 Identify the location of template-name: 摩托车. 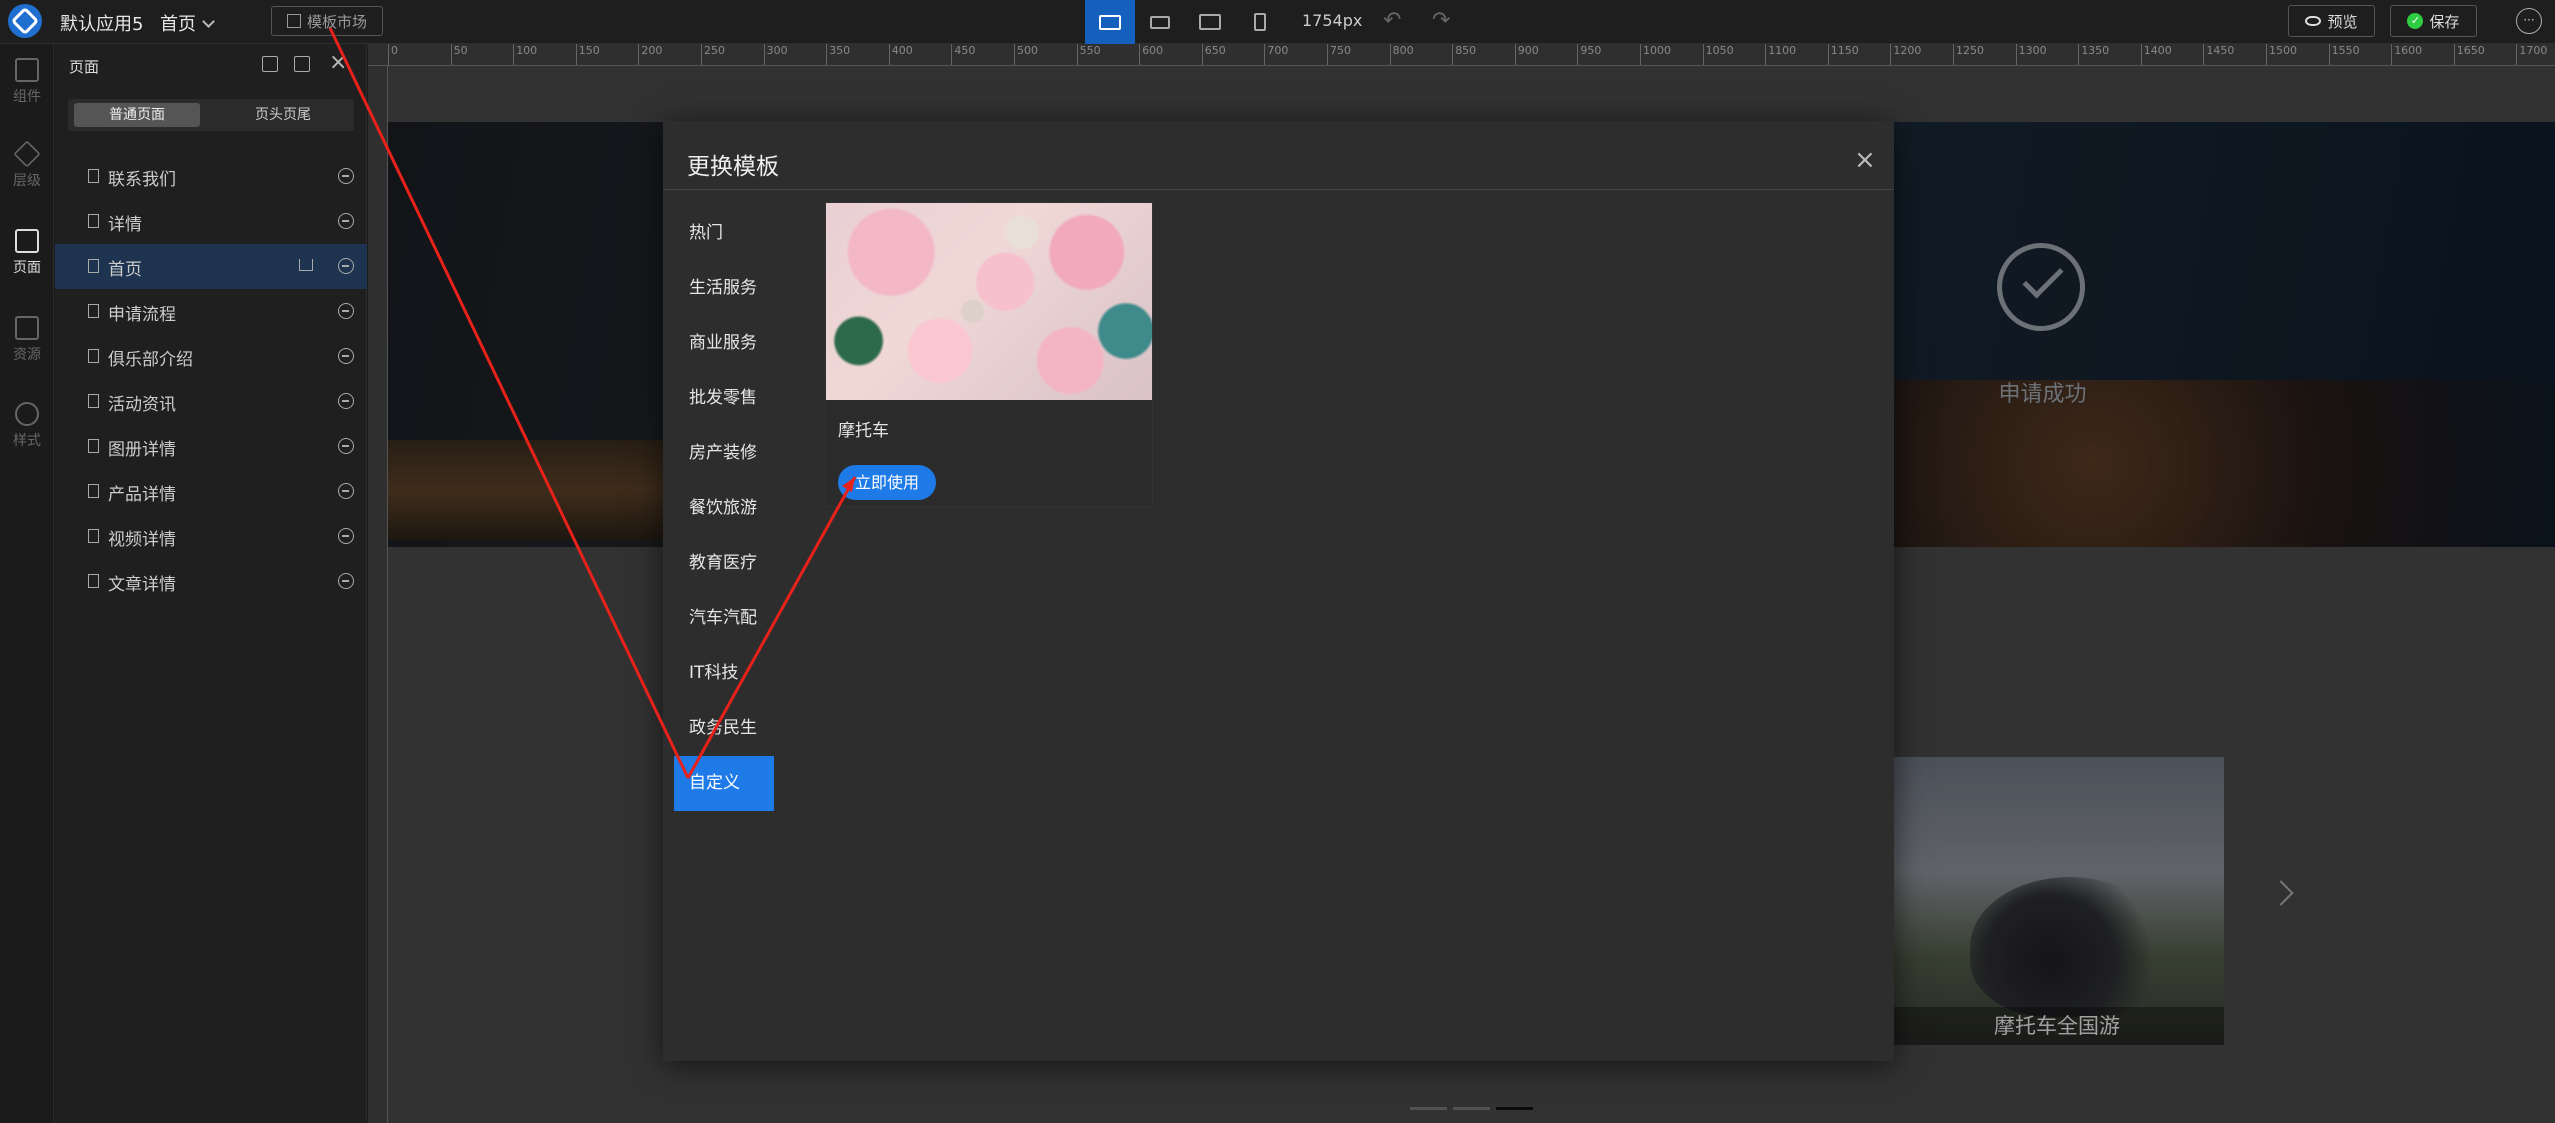
(863, 431).